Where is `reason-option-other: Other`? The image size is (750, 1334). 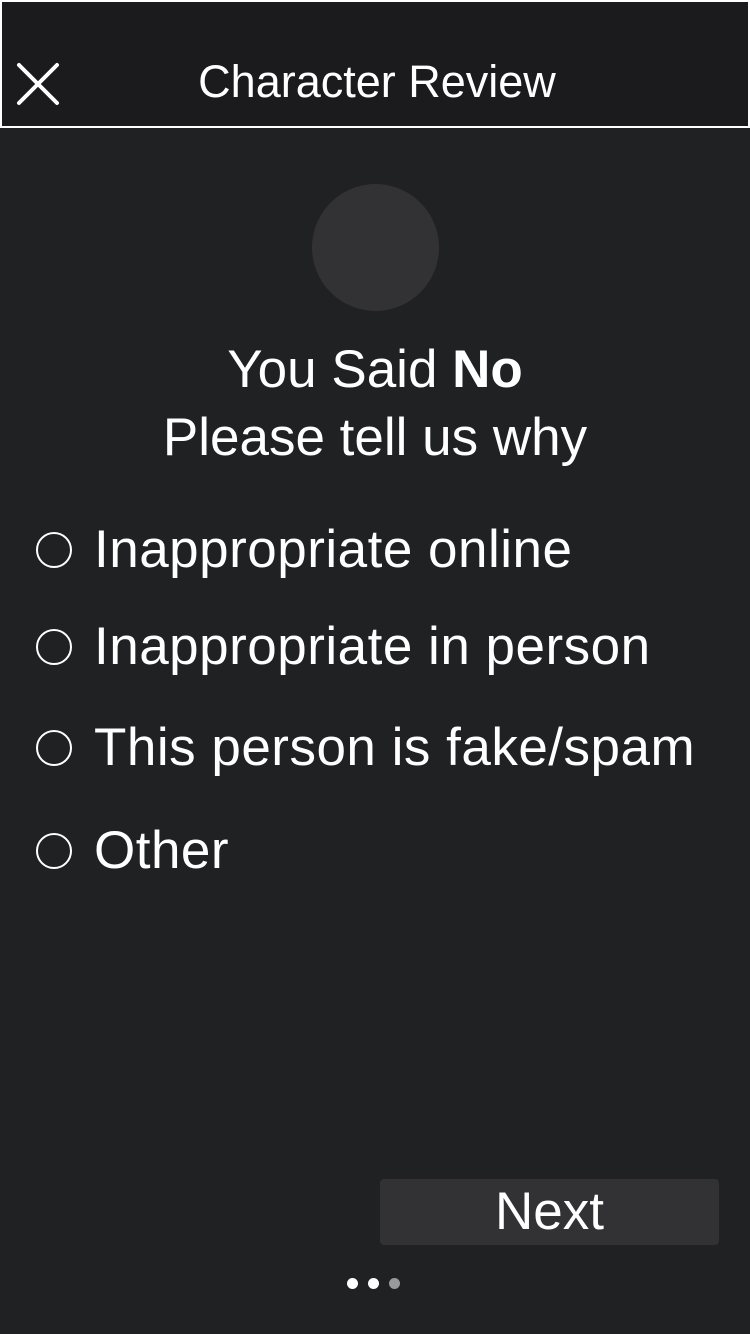
reason-option-other: Other is located at coordinates (132, 851).